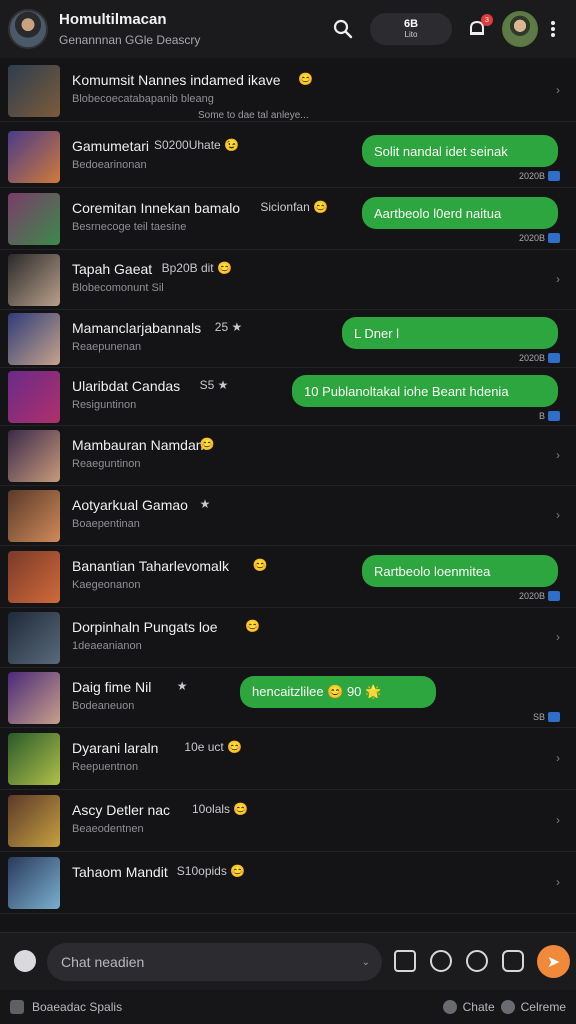  What do you see at coordinates (288, 516) in the screenshot?
I see `chat-row: Aotyarkual Gamao ★ Boaepentinan ›` at bounding box center [288, 516].